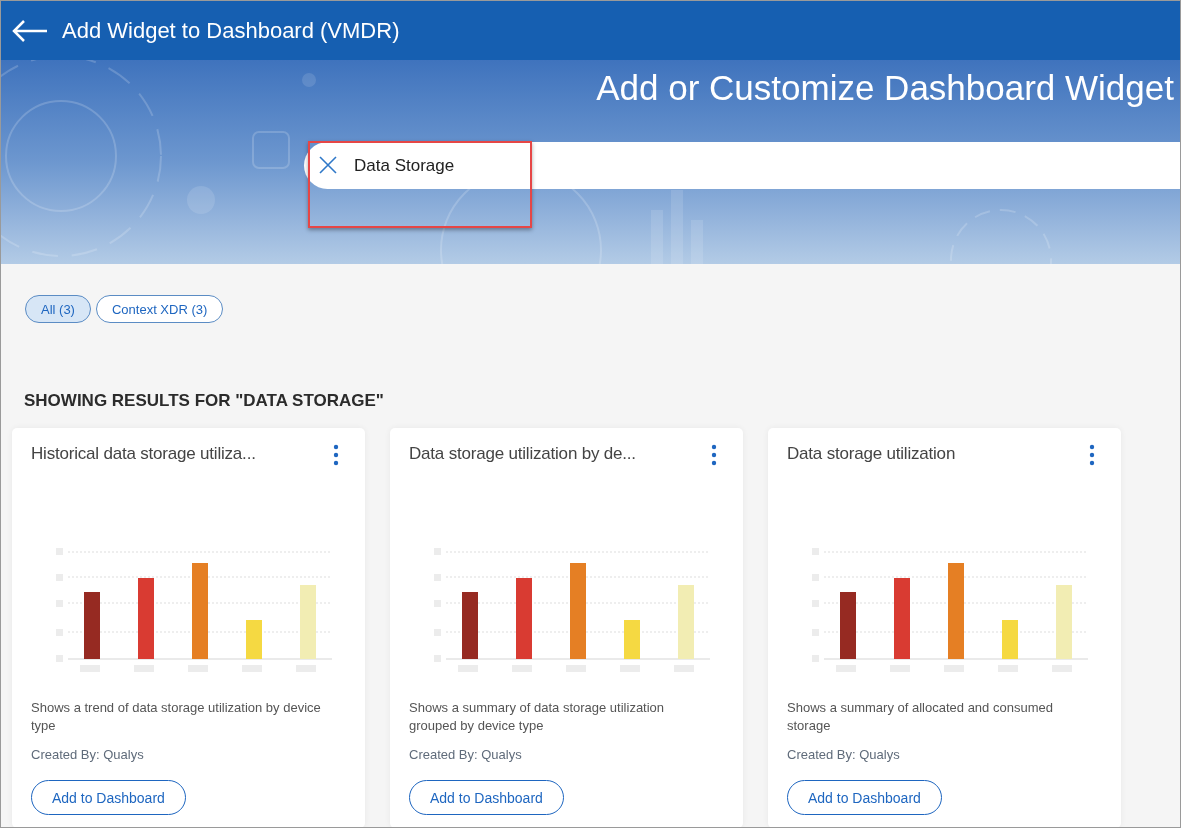 This screenshot has width=1181, height=828. What do you see at coordinates (871, 454) in the screenshot?
I see `widget-title: Data storage utilization` at bounding box center [871, 454].